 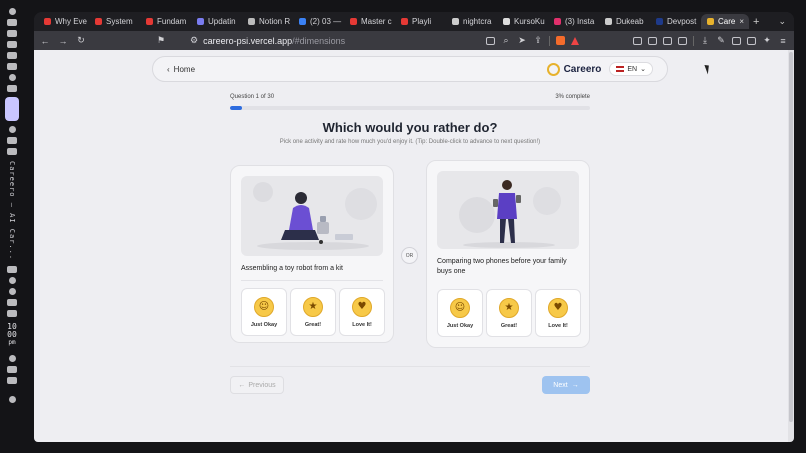 I want to click on home-link-label: Home, so click(x=184, y=69).